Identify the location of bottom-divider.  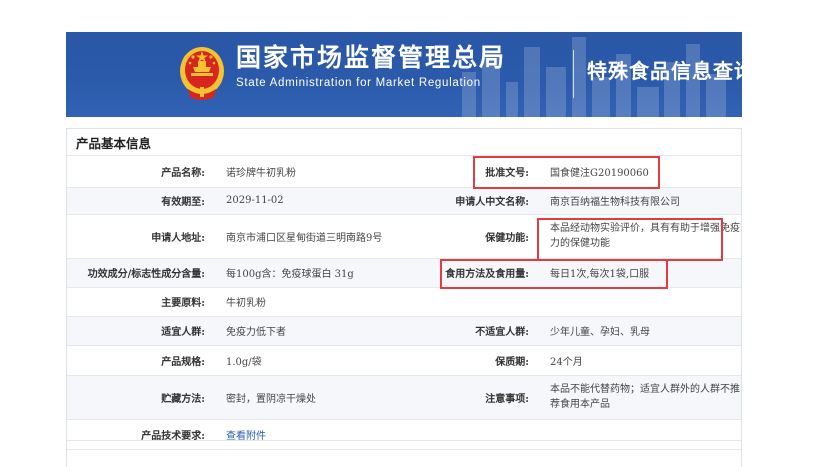
(404, 440).